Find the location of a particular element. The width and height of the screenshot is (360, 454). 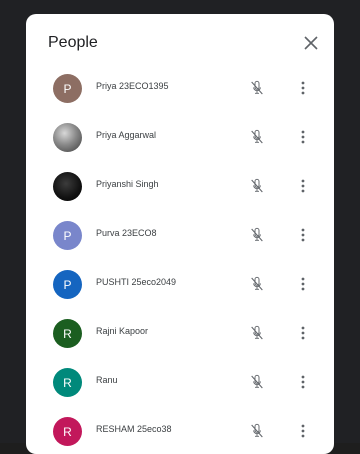

participant-name: Rajni Kapoor is located at coordinates (122, 331).